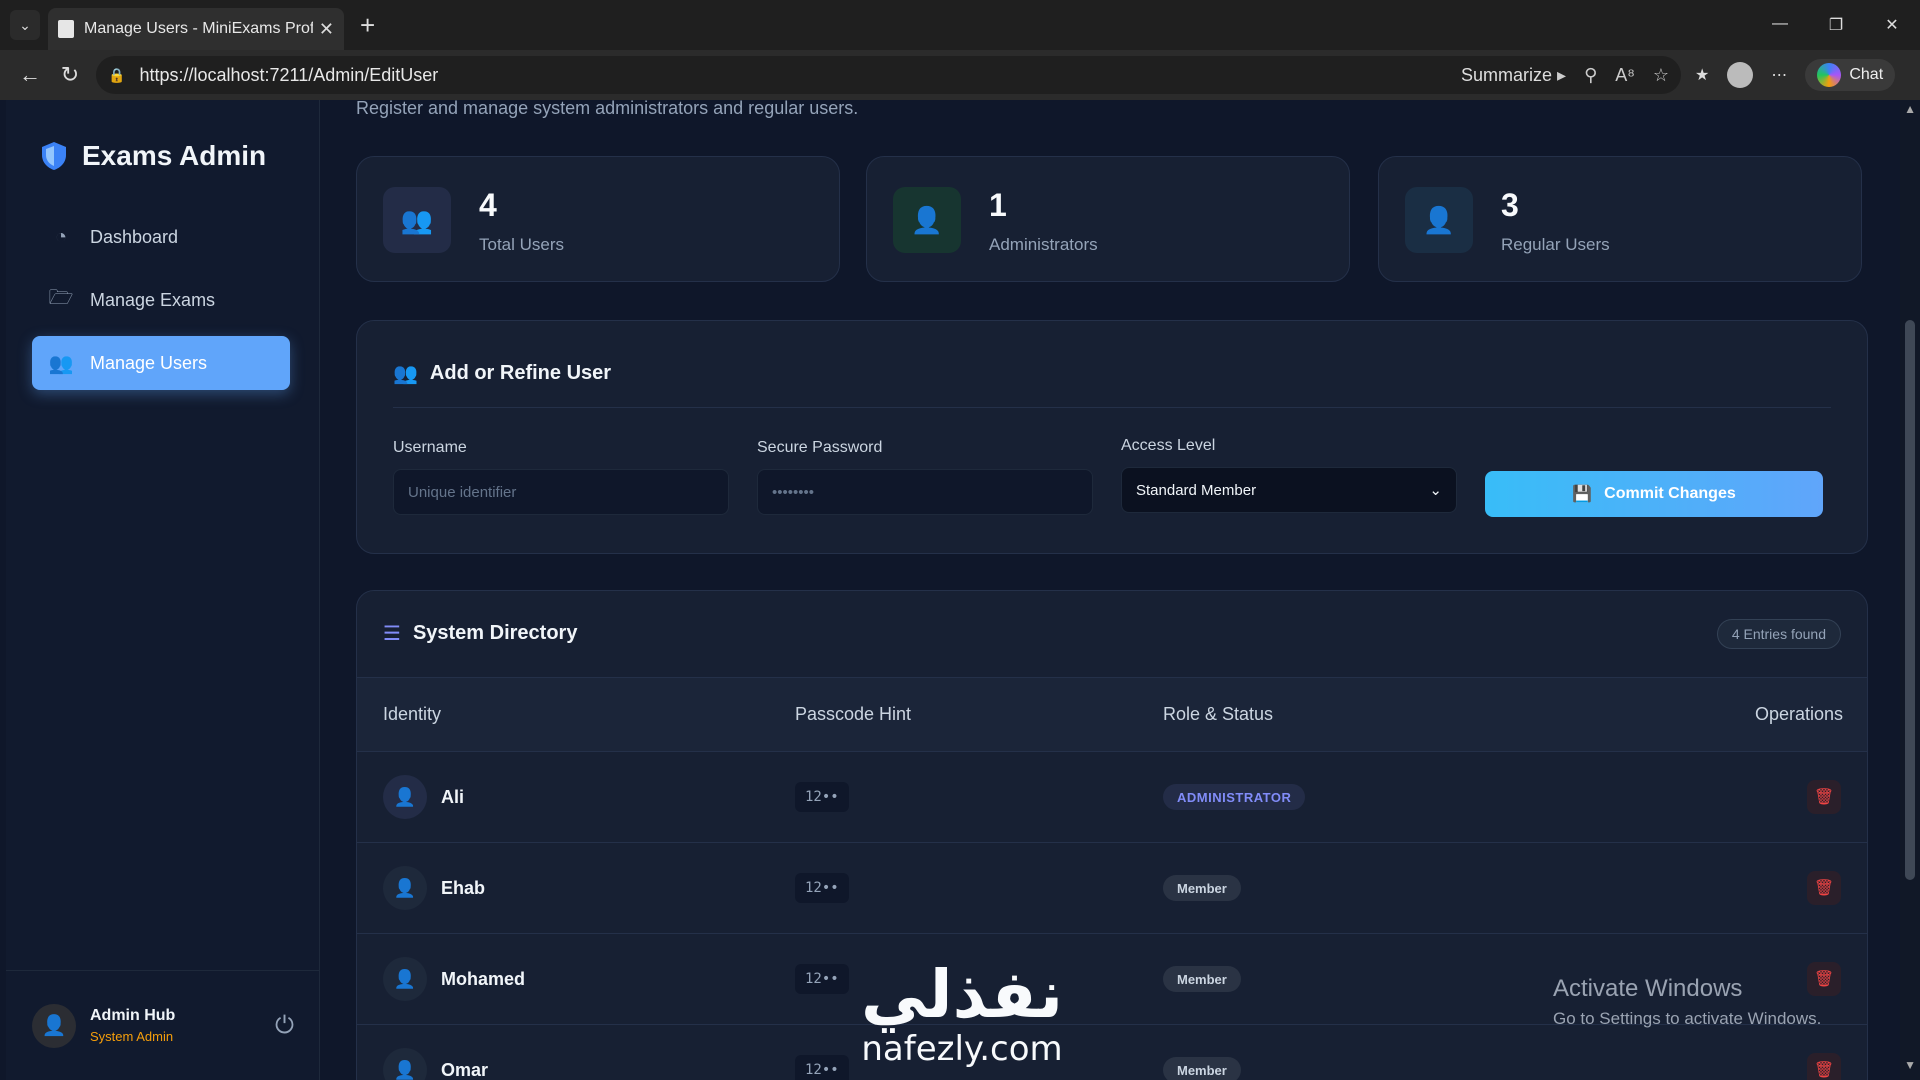  Describe the element at coordinates (1625, 75) in the screenshot. I see `read-aloud-icon: A⁸` at that location.